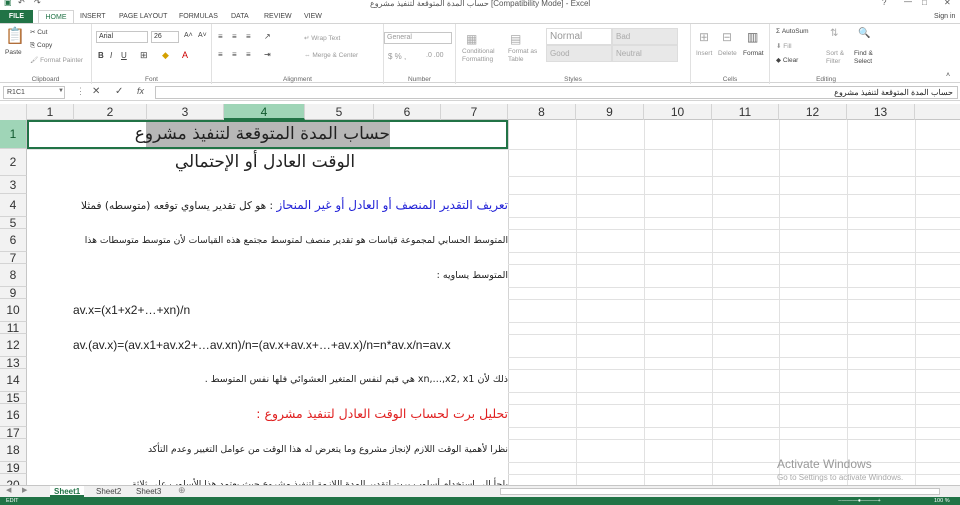 The height and width of the screenshot is (505, 960). I want to click on style-bad: Bad, so click(645, 36).